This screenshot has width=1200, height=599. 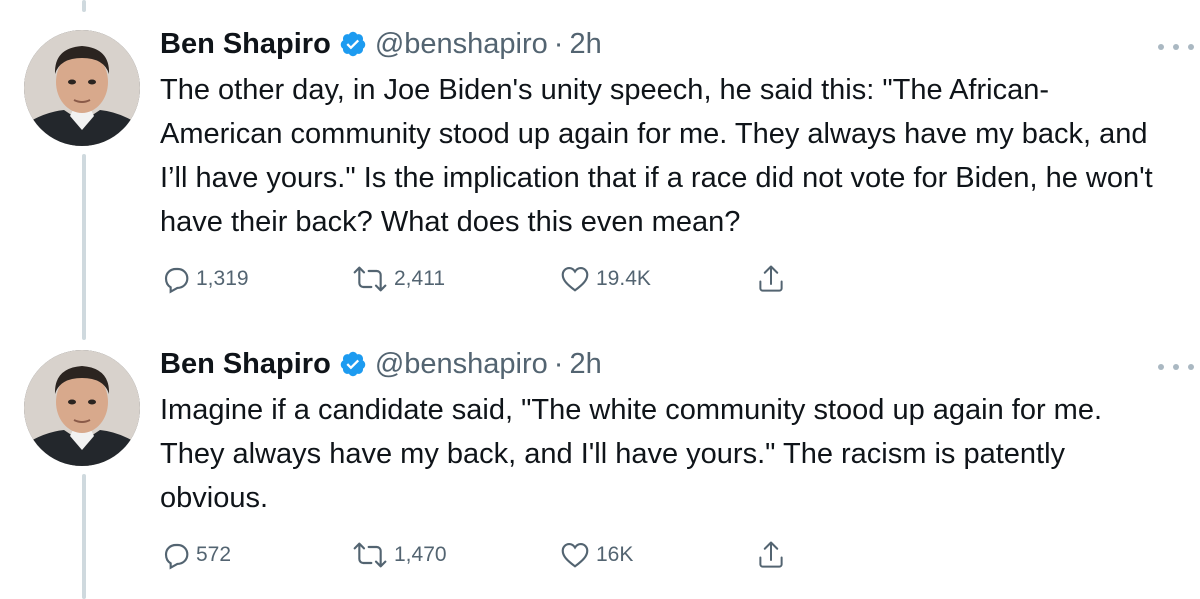 I want to click on tweet-actions: 572 1,470 16K, so click(x=480, y=555).